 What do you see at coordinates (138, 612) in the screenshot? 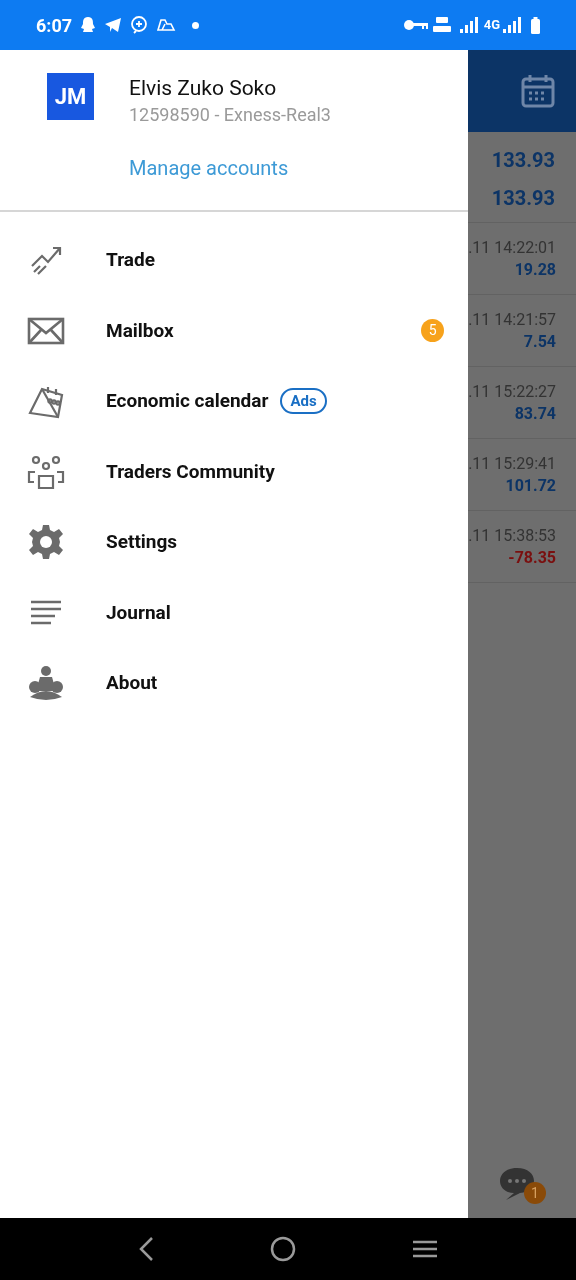
I see `menu-label: Journal` at bounding box center [138, 612].